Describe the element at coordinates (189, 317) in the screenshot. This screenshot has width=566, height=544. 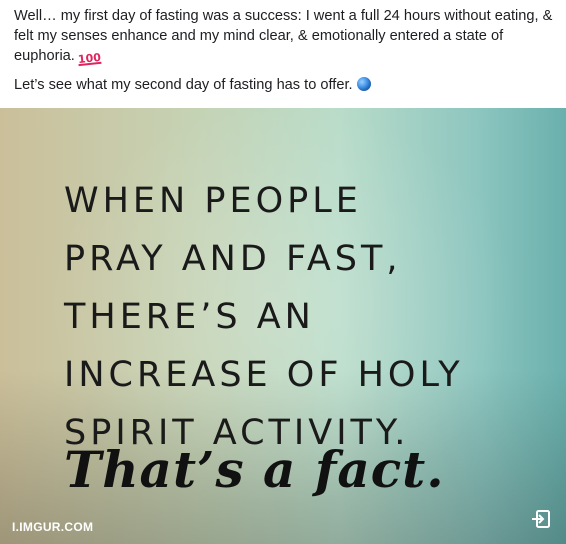
I see `quote-line: THERE’S AN` at that location.